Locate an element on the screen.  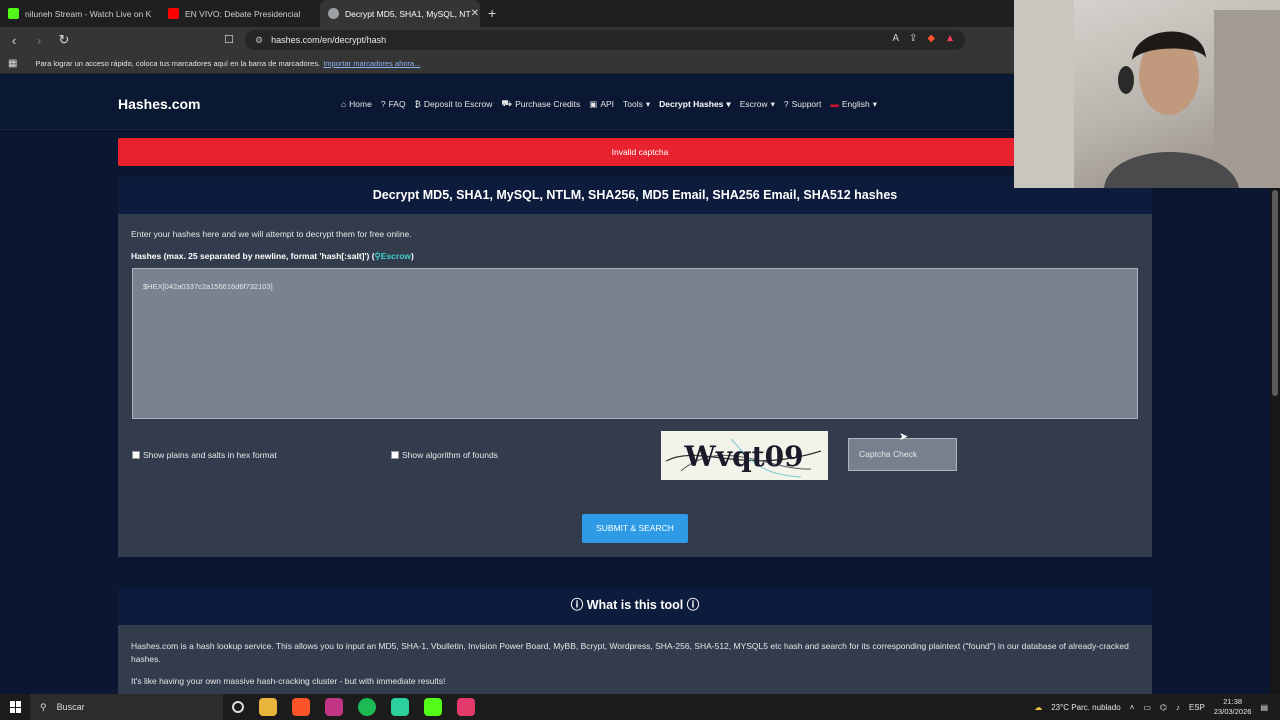
browser-tab-debate: EN VIVO: Debate Presidencial is located at coordinates (240, 13).